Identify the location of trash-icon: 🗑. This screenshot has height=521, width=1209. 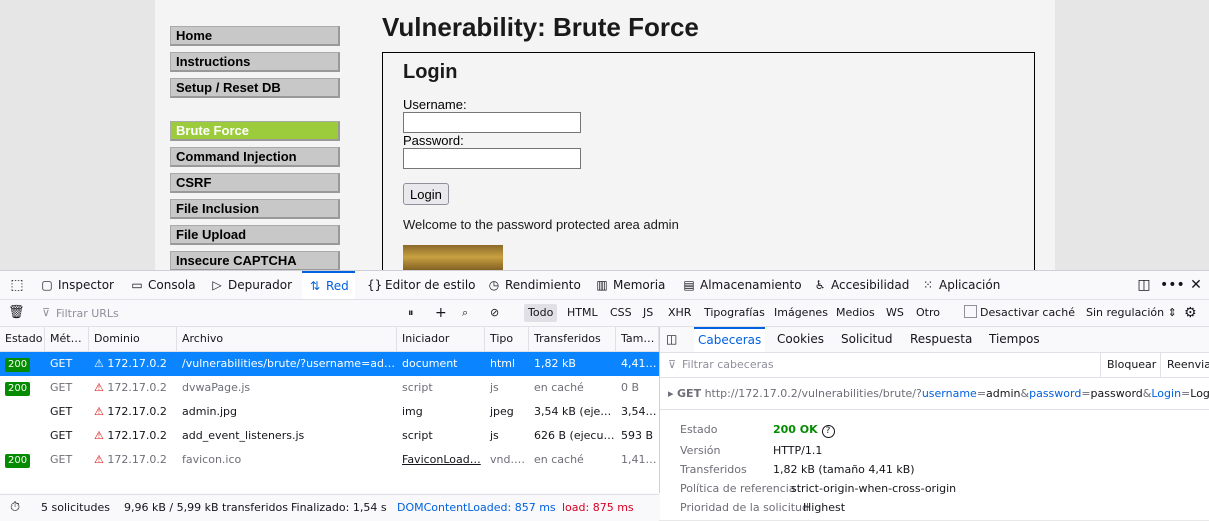
(16, 313).